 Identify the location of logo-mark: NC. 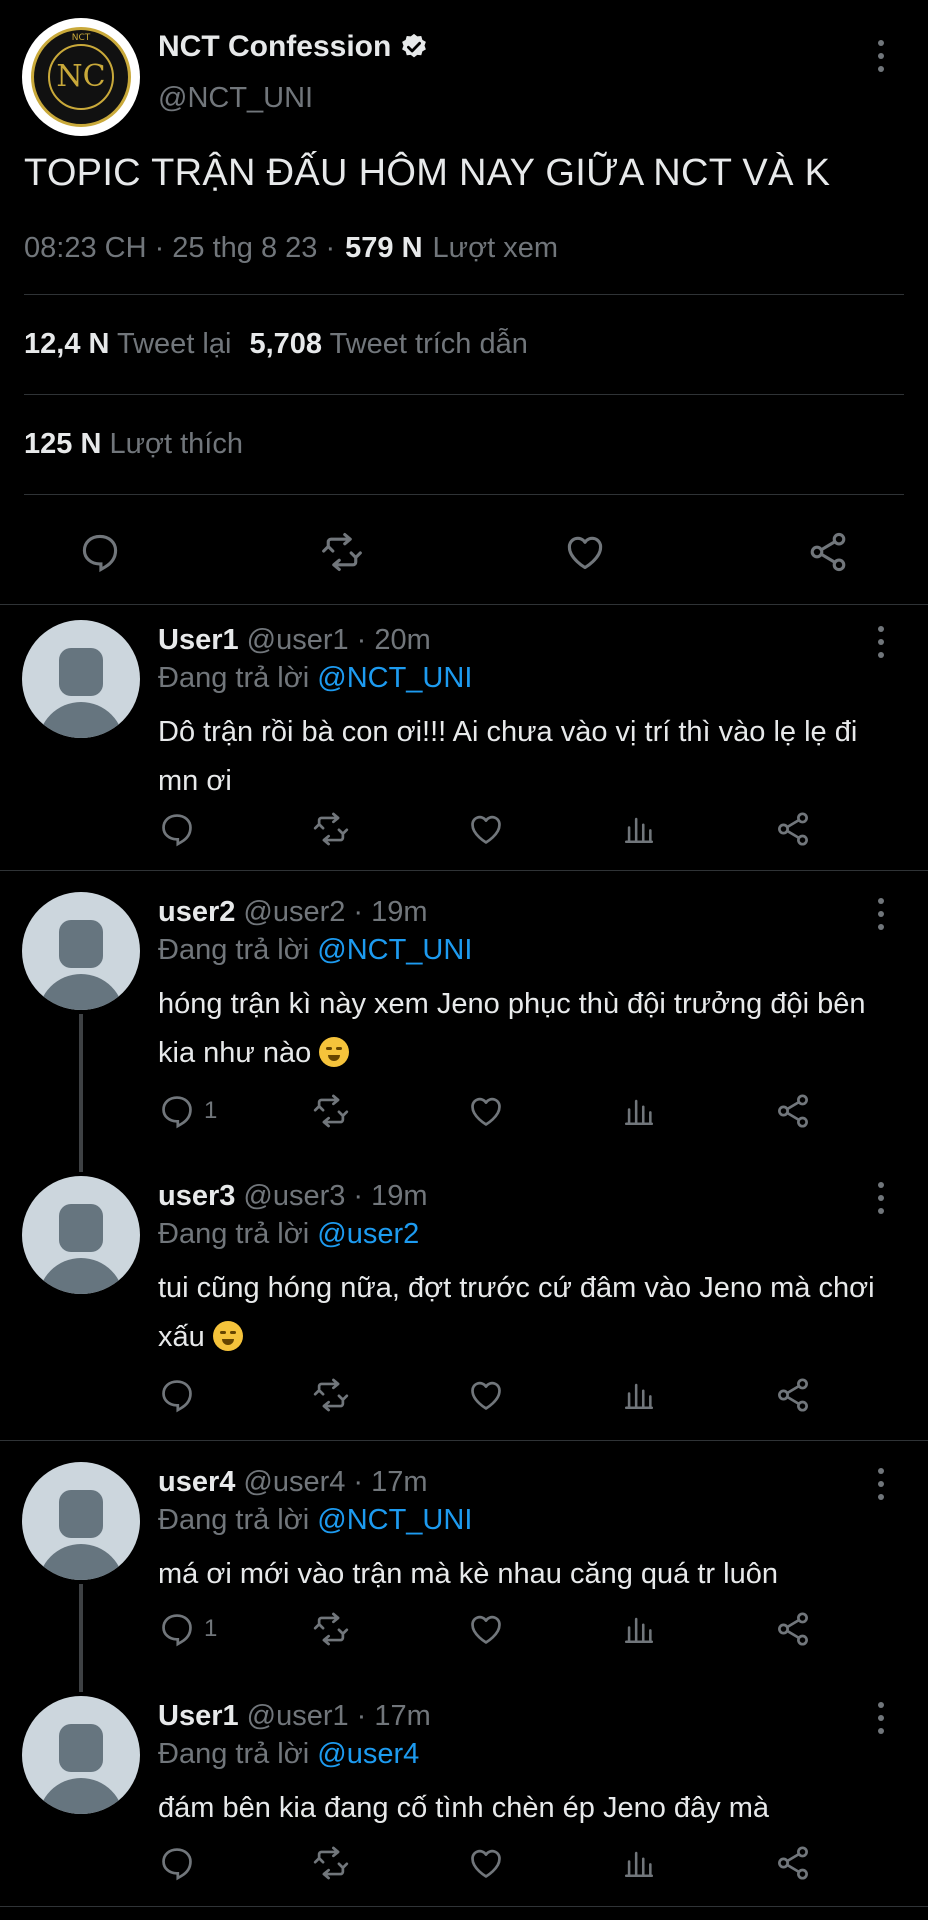
(81, 77).